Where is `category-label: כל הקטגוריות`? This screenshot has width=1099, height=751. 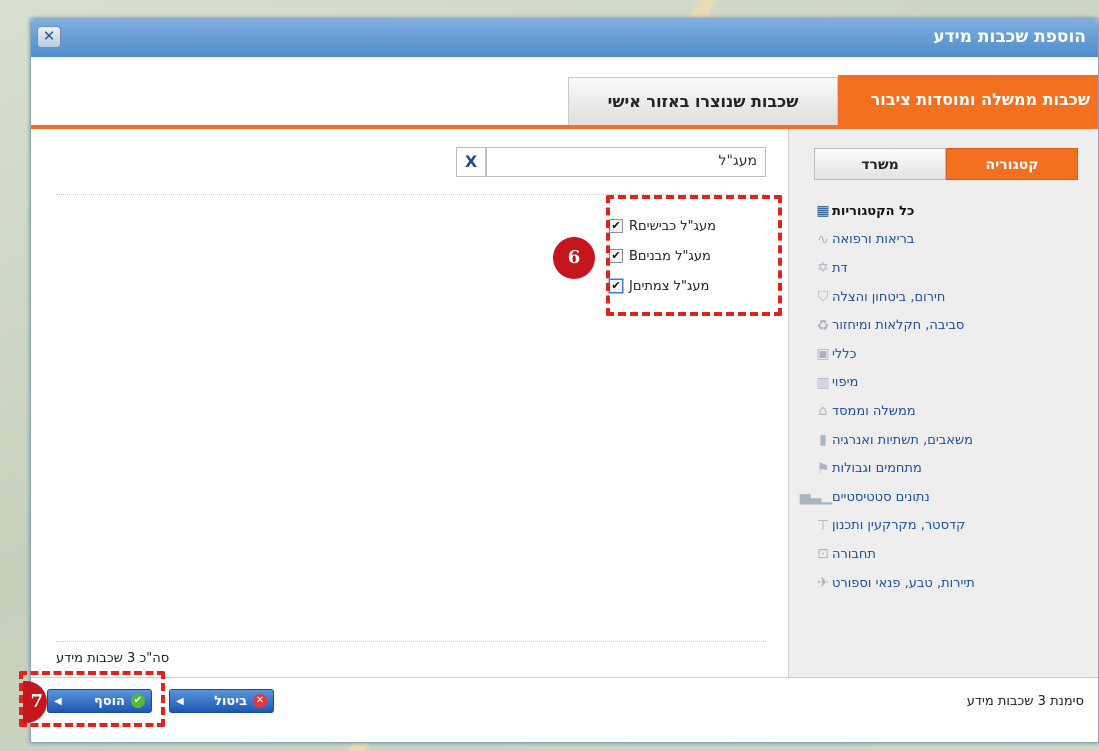
category-label: כל הקטגוריות is located at coordinates (873, 211).